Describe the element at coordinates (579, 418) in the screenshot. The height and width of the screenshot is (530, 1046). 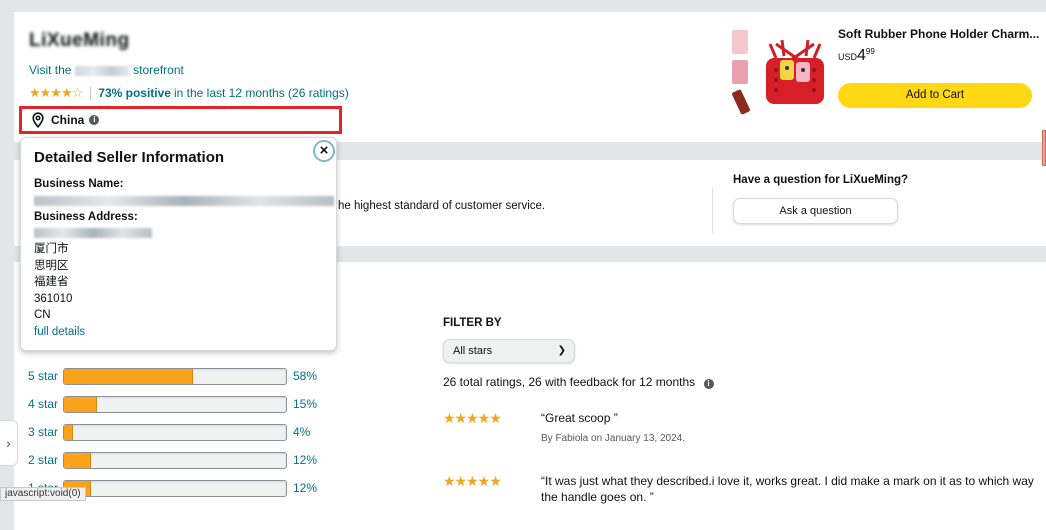
I see `review-text: “Great scoop ”` at that location.